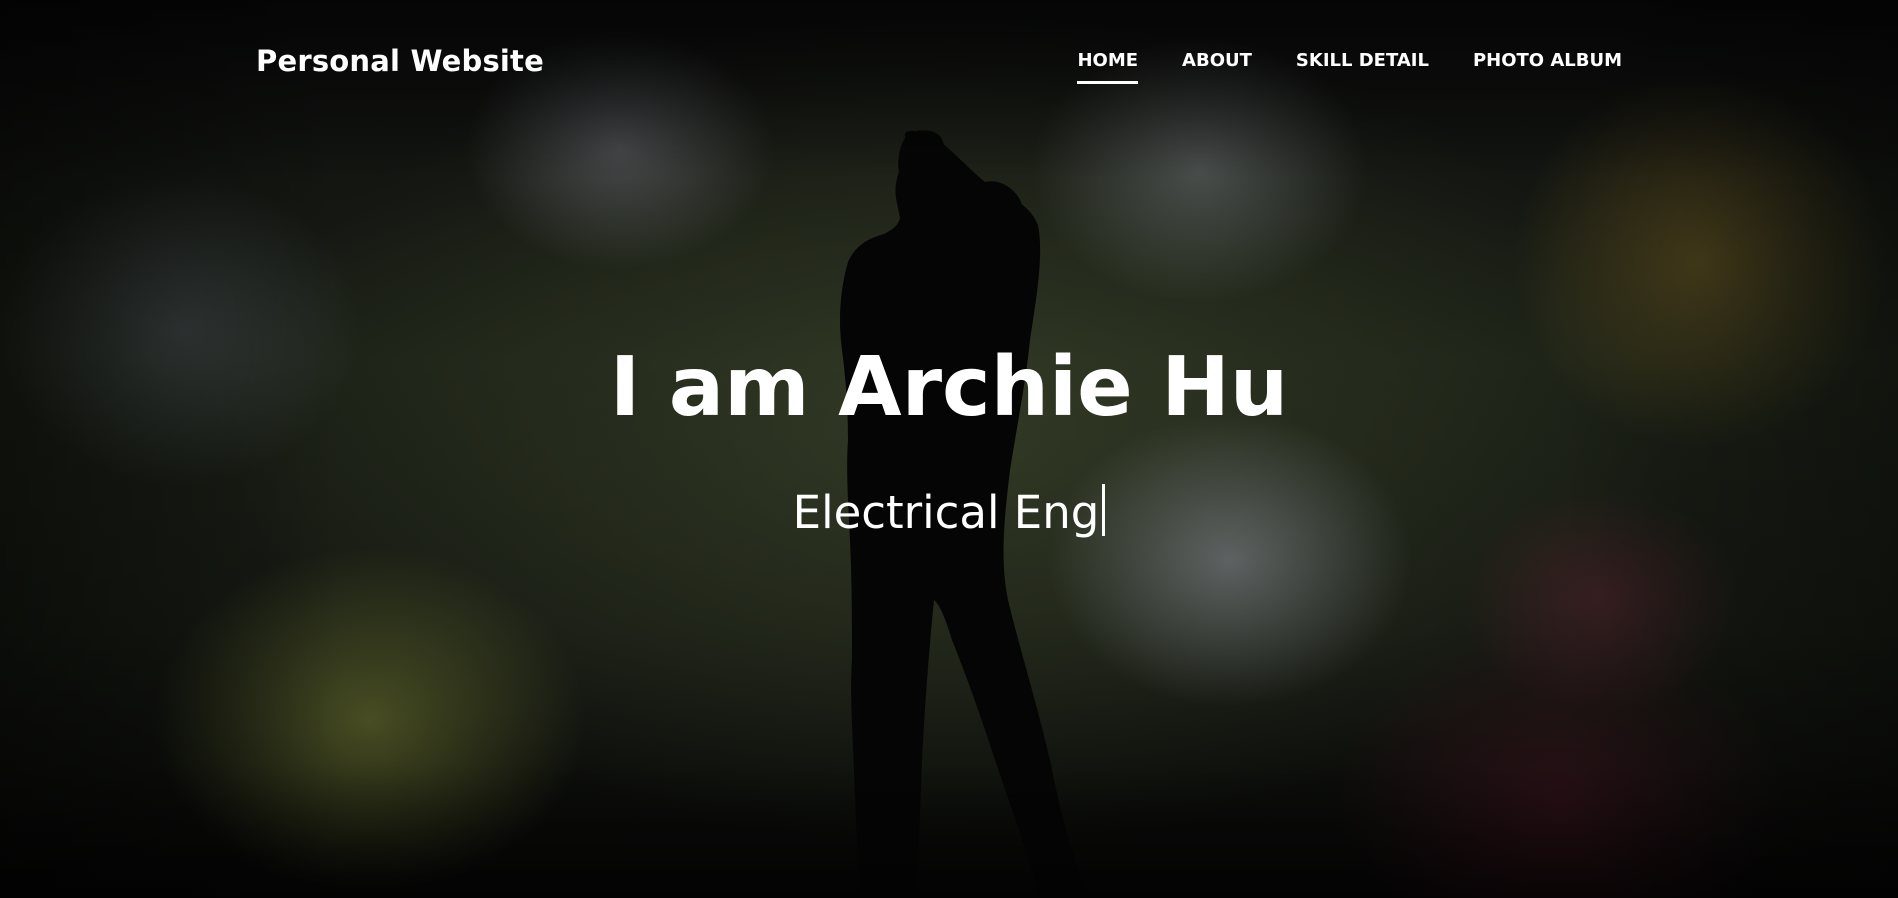  I want to click on nav-link-skill-detail: SKILL DETAIL, so click(1362, 67).